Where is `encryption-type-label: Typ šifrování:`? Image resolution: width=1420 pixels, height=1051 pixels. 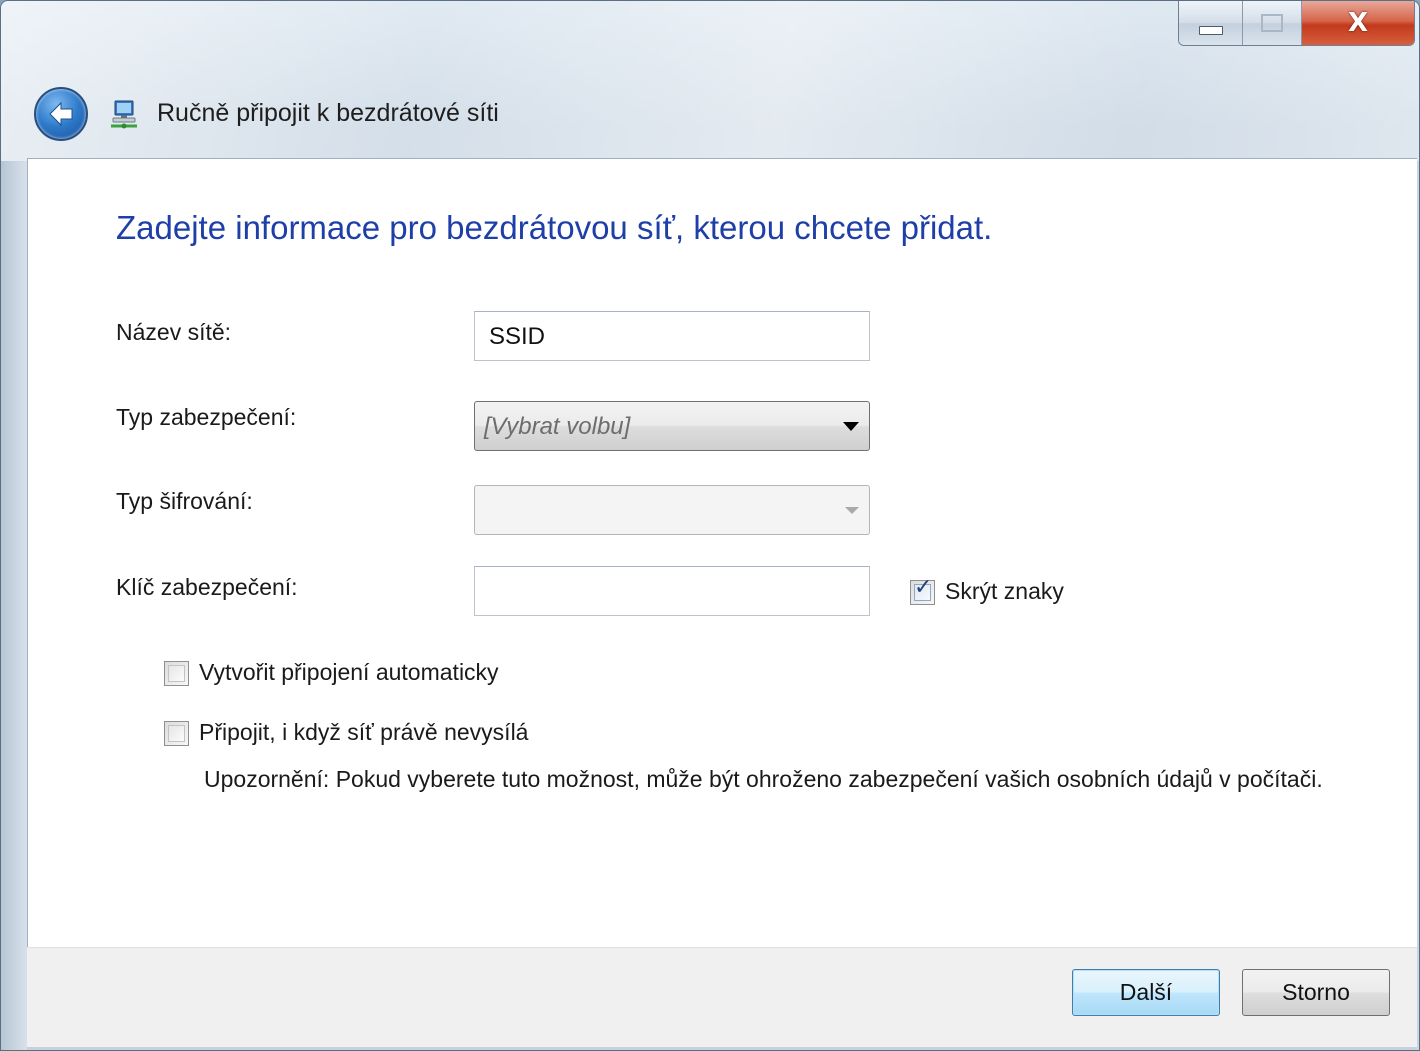 encryption-type-label: Typ šifrování: is located at coordinates (184, 501).